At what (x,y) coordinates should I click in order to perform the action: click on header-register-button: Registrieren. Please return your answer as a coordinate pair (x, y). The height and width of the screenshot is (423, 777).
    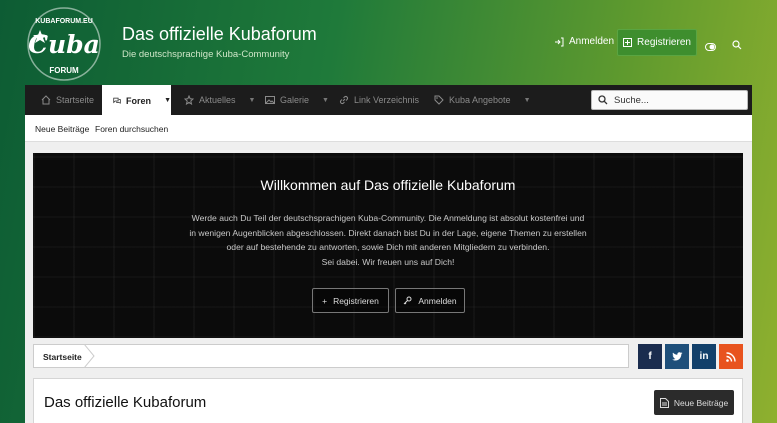
    Looking at the image, I should click on (657, 42).